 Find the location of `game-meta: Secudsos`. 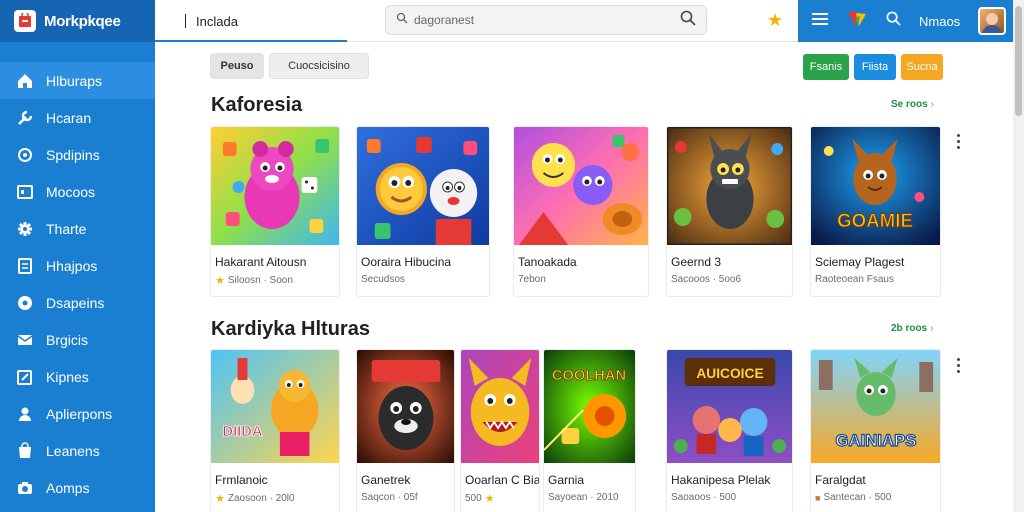

game-meta: Secudsos is located at coordinates (383, 279).